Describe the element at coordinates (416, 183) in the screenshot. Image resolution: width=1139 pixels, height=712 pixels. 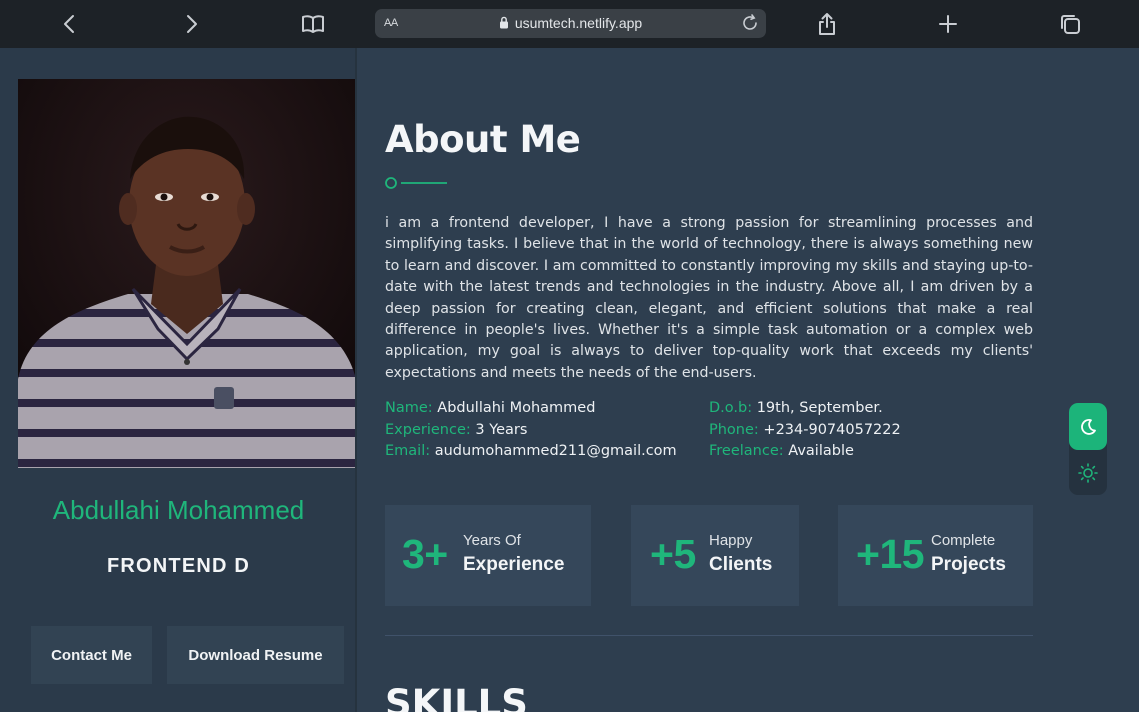
I see `heading-divider` at that location.